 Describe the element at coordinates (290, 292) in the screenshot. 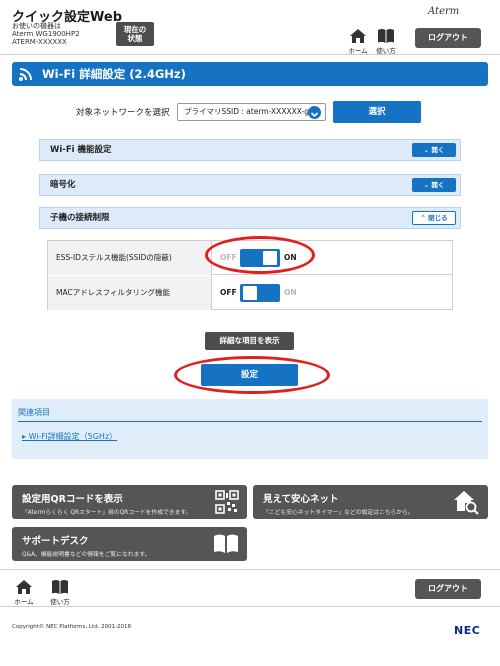

I see `toggle-on-label: ON` at that location.